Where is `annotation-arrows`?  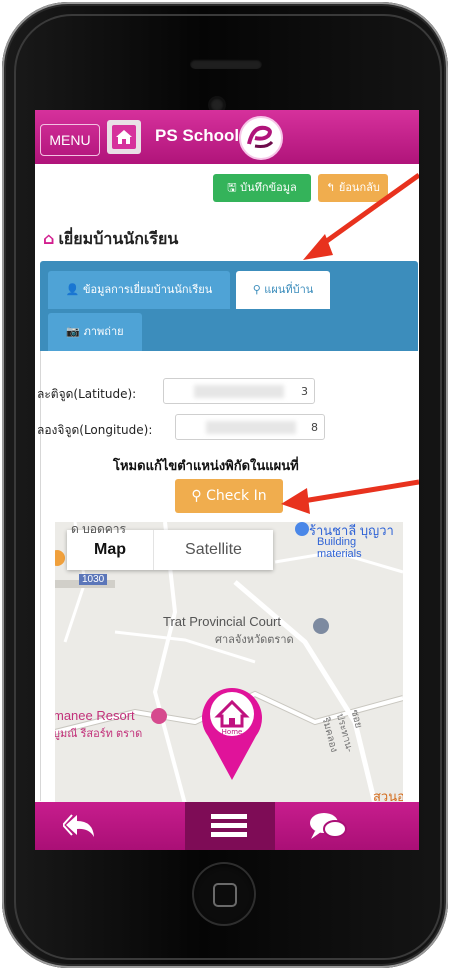
annotation-arrows is located at coordinates (350, 343).